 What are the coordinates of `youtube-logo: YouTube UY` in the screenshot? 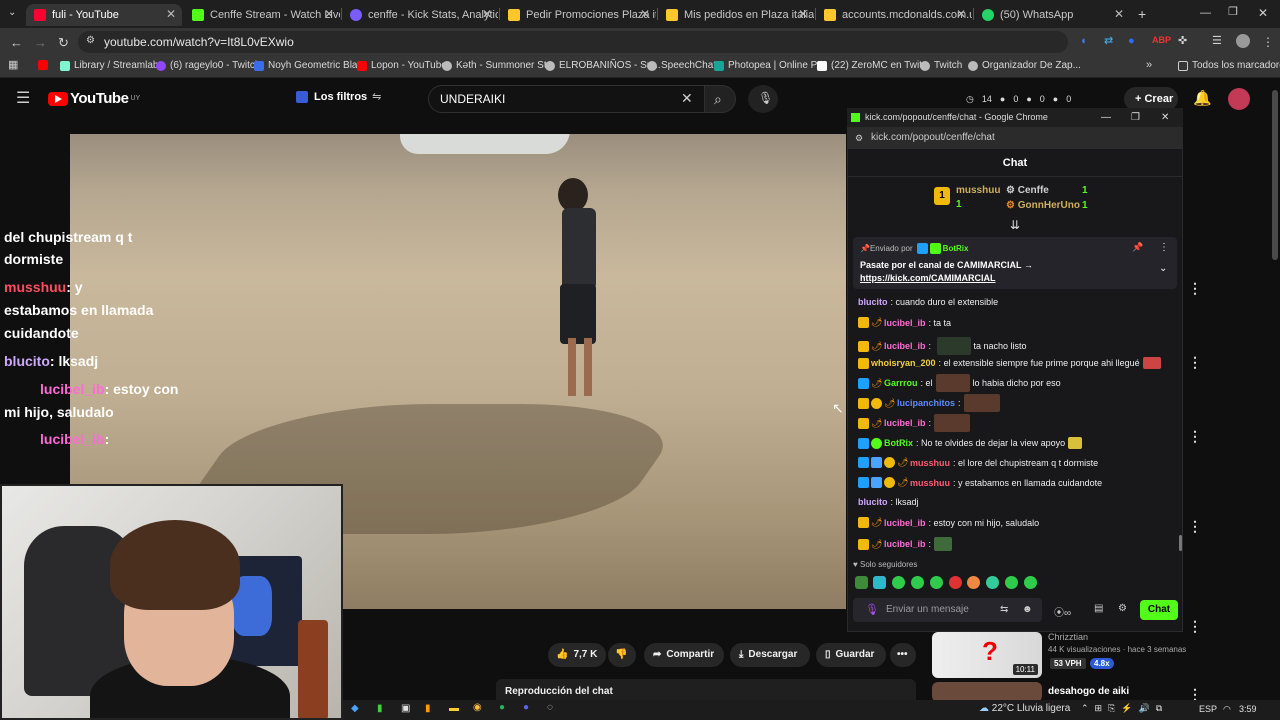 It's located at (94, 98).